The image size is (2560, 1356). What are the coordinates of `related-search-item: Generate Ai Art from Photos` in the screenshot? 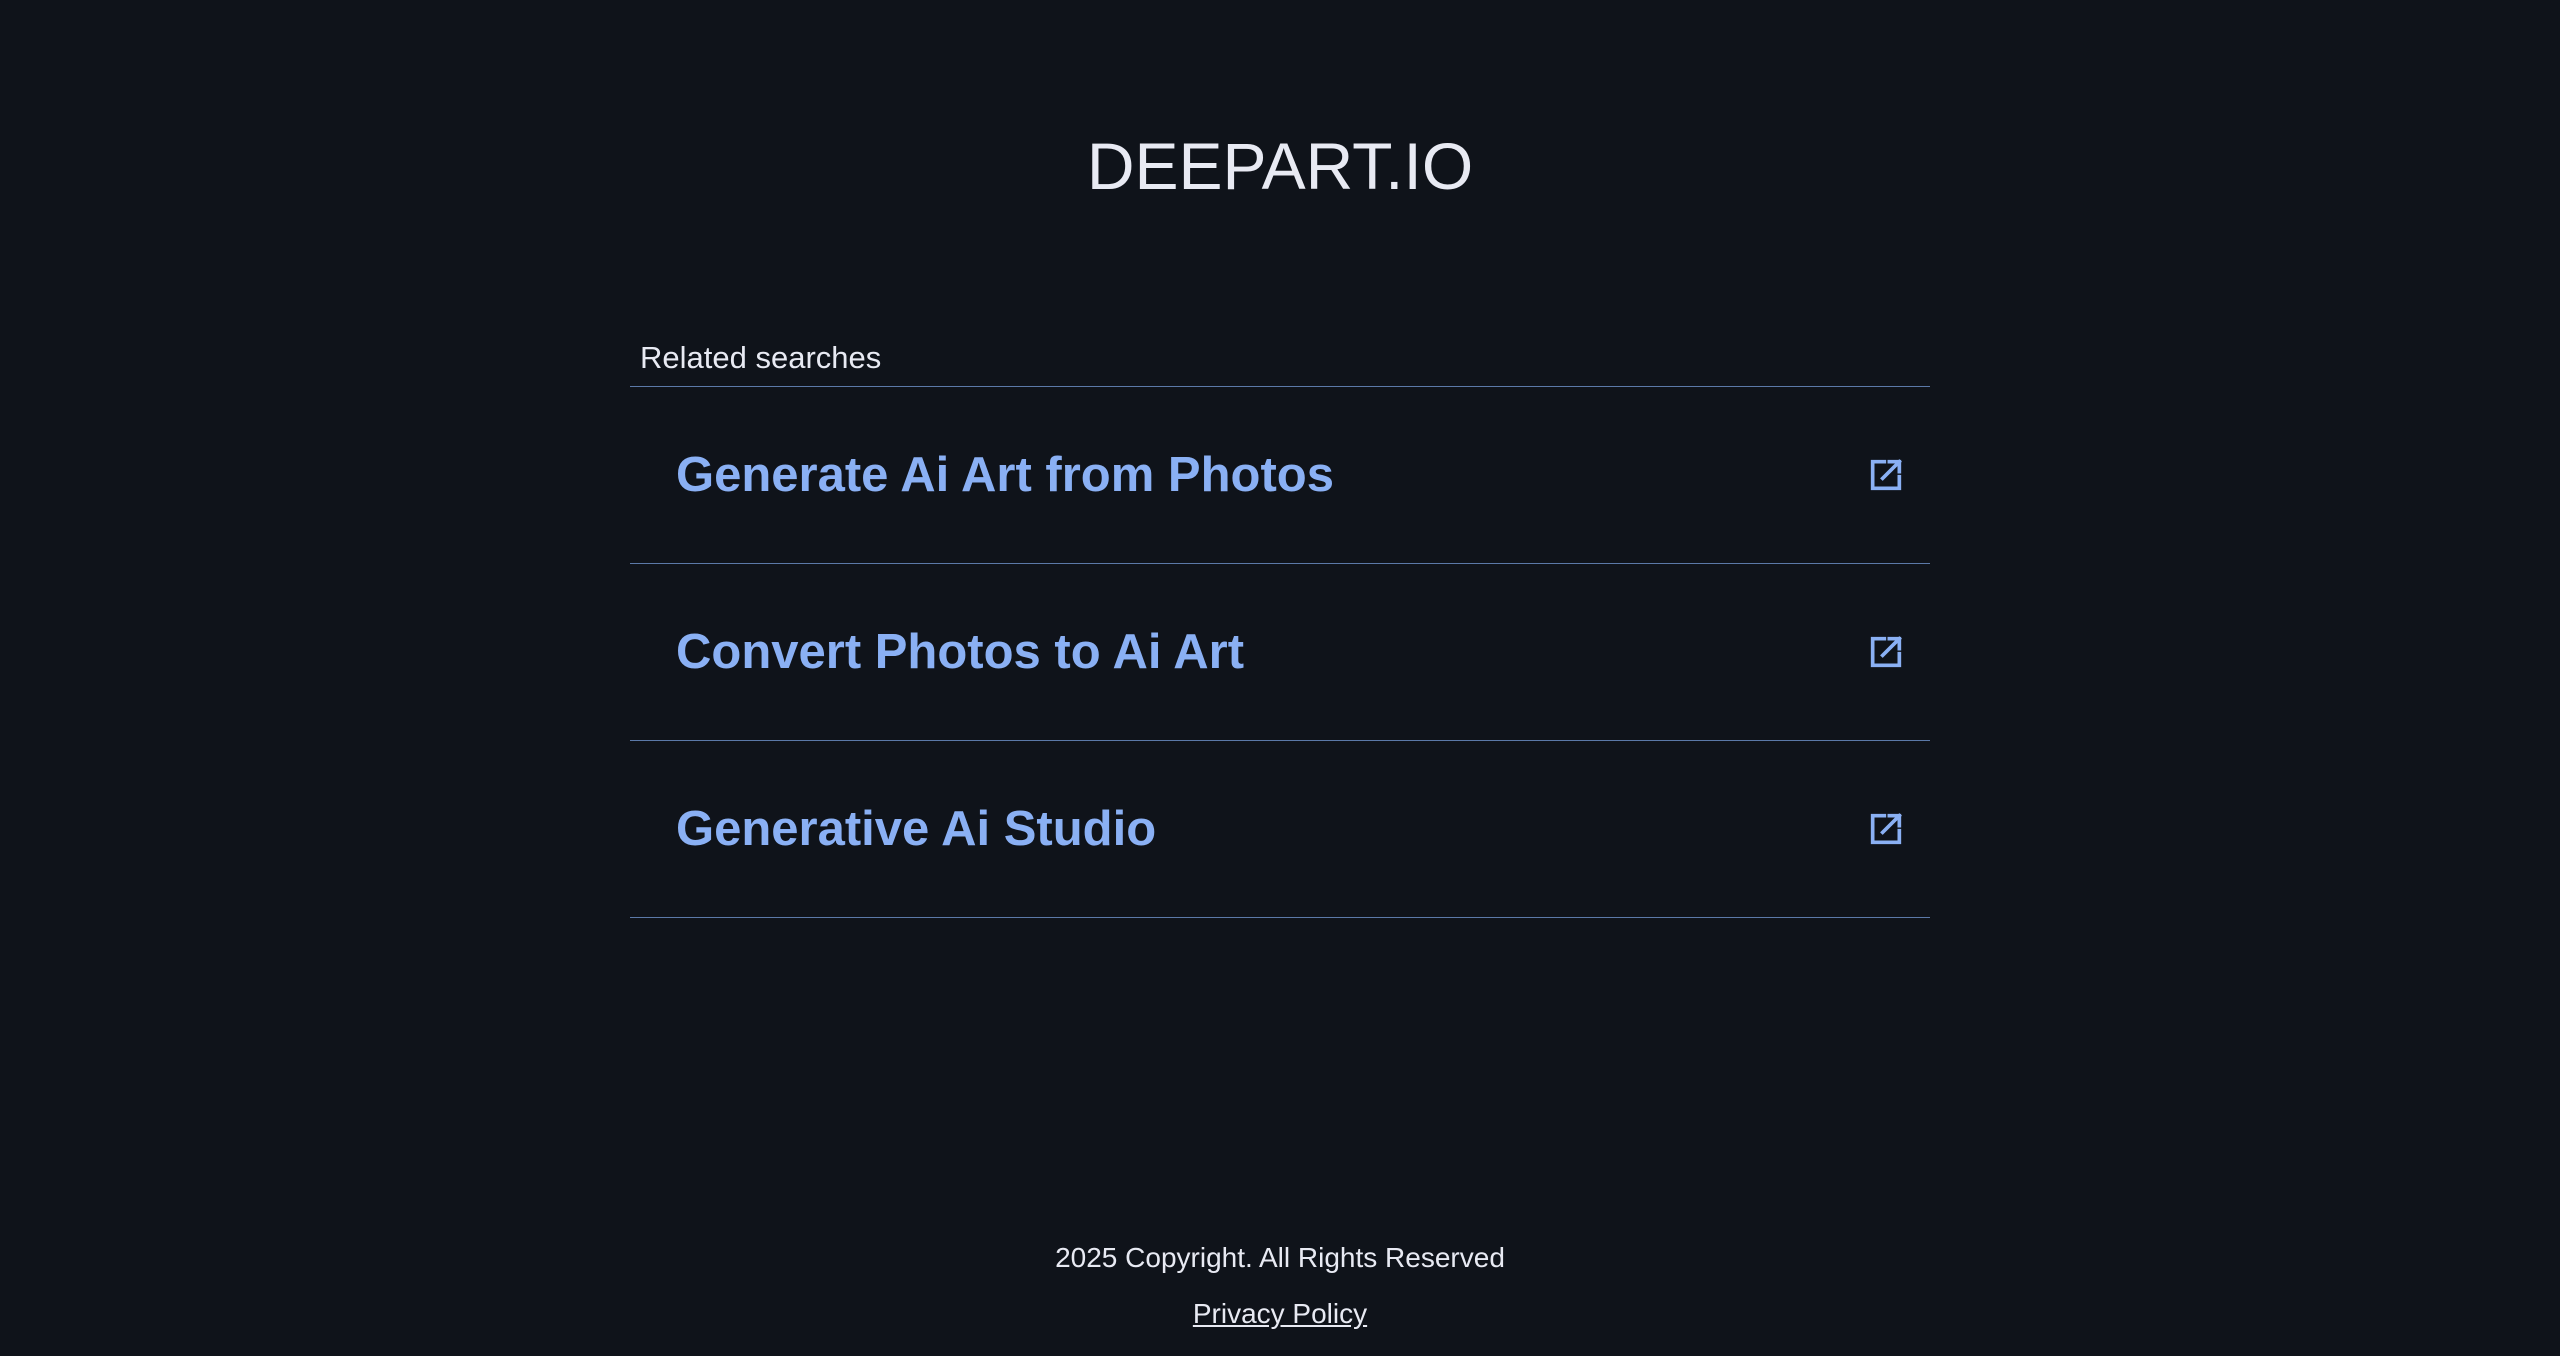 It's located at (1280, 475).